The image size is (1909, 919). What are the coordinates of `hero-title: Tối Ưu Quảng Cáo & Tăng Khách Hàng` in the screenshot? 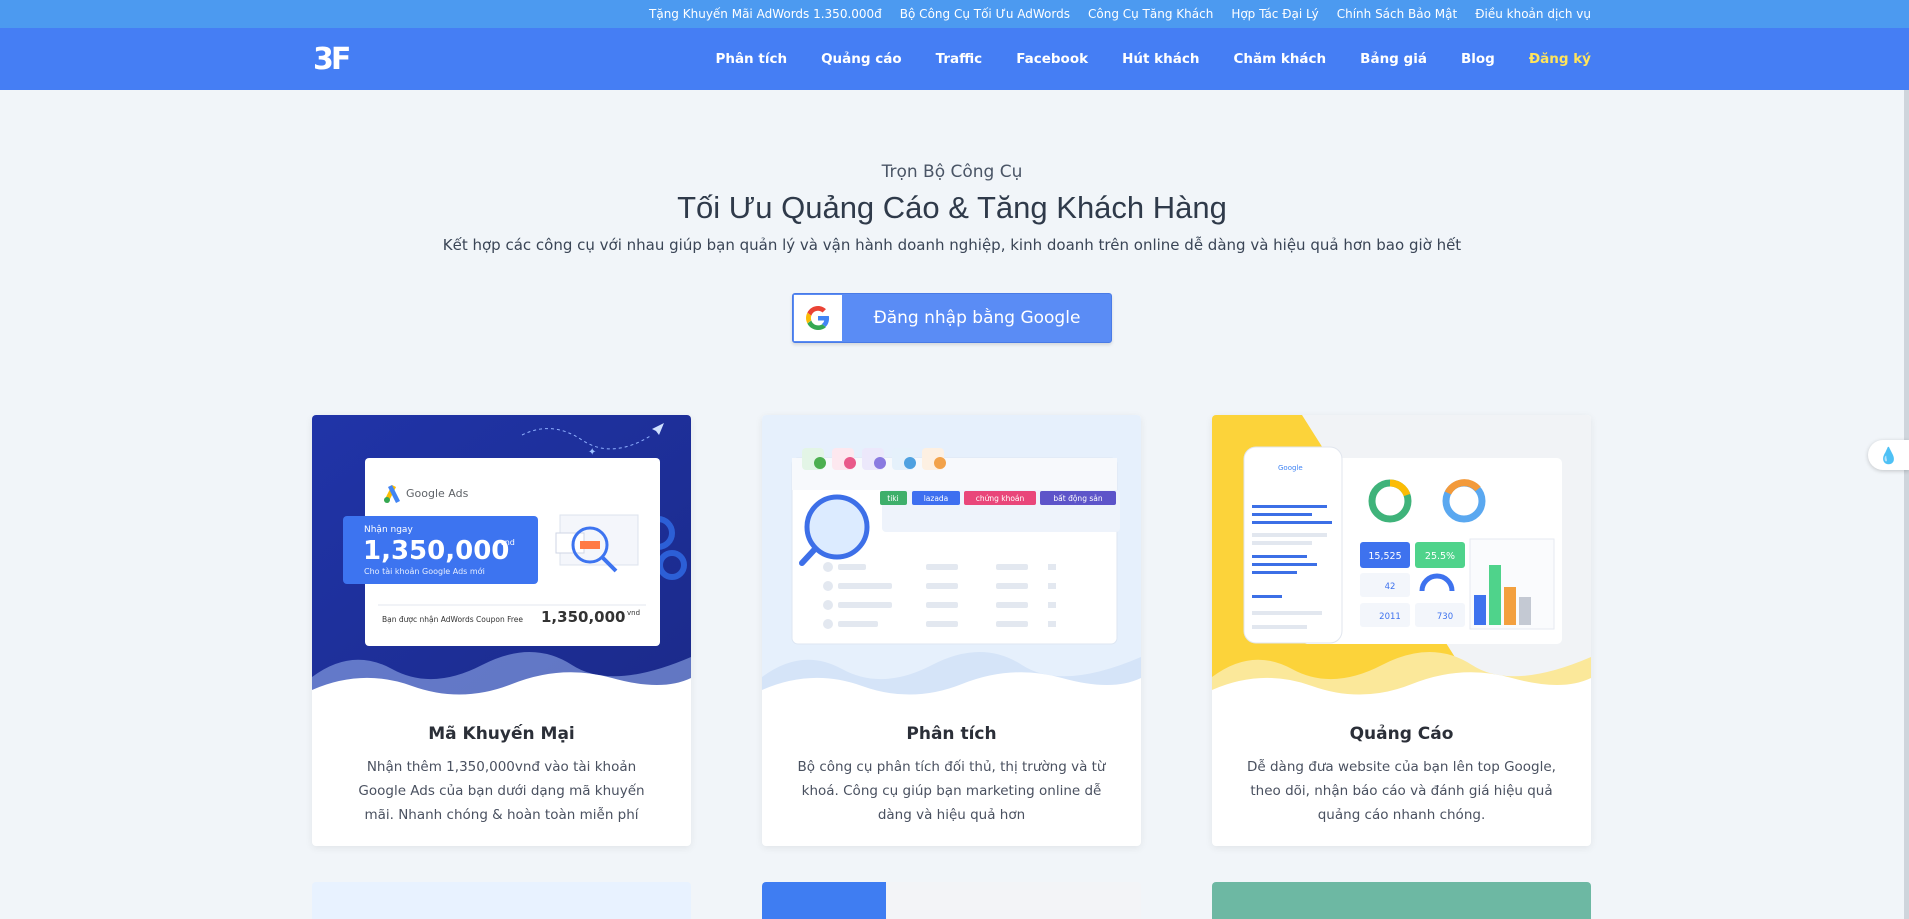 It's located at (952, 207).